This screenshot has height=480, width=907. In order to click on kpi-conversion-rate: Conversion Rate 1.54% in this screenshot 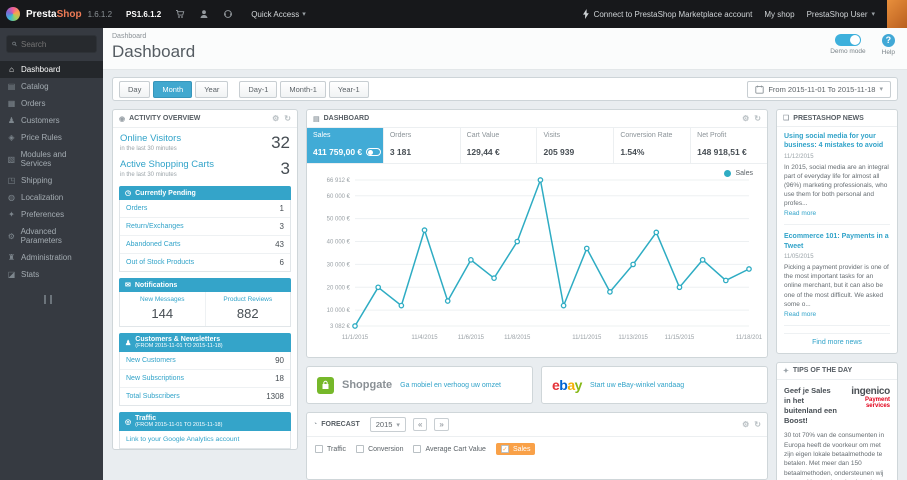, I will do `click(653, 145)`.